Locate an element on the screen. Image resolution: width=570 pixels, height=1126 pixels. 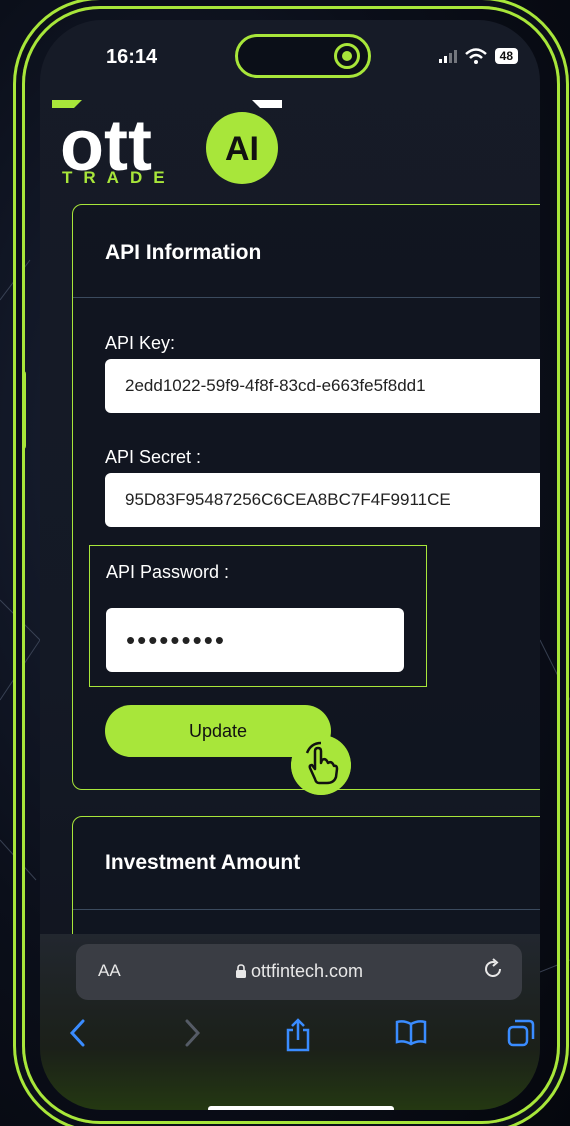
url-display: ottfintech.com is located at coordinates (299, 971).